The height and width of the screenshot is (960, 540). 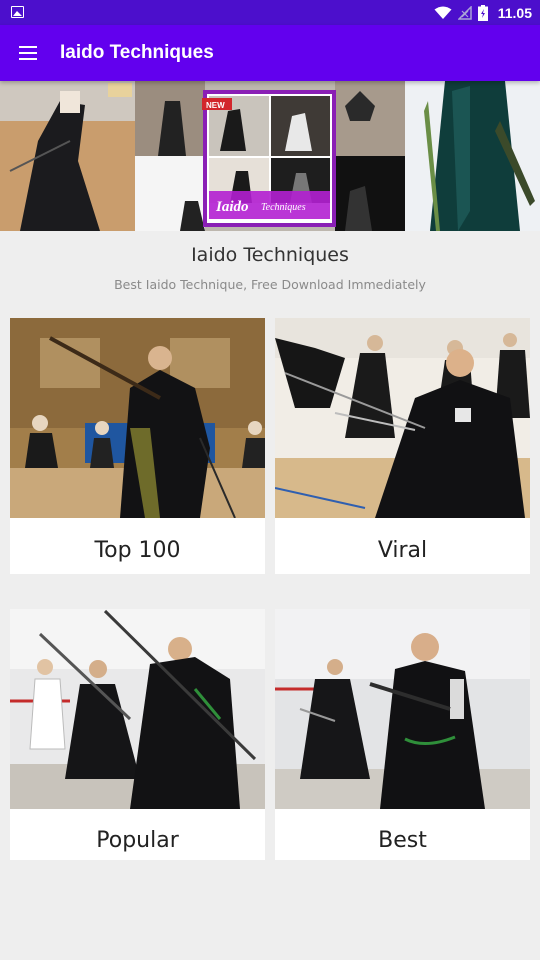 What do you see at coordinates (137, 550) in the screenshot?
I see `category-label: Top 100` at bounding box center [137, 550].